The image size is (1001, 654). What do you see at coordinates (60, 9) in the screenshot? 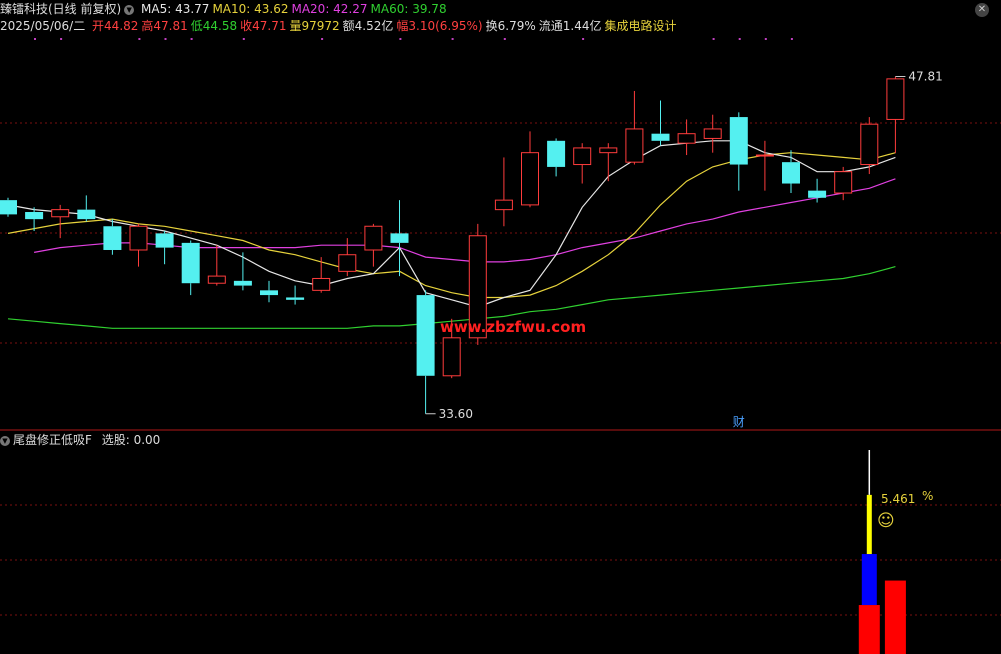
I see `stock-name: 臻镭科技(日线 前复权)` at bounding box center [60, 9].